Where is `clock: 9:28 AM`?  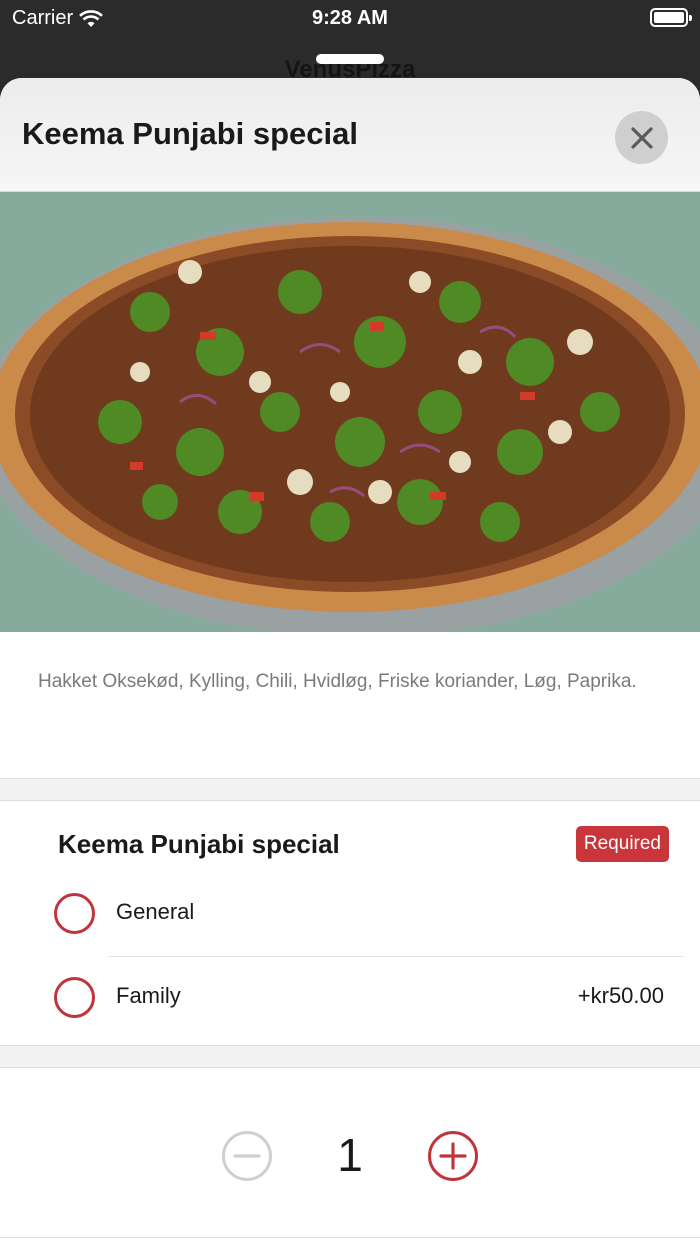
clock: 9:28 AM is located at coordinates (350, 18).